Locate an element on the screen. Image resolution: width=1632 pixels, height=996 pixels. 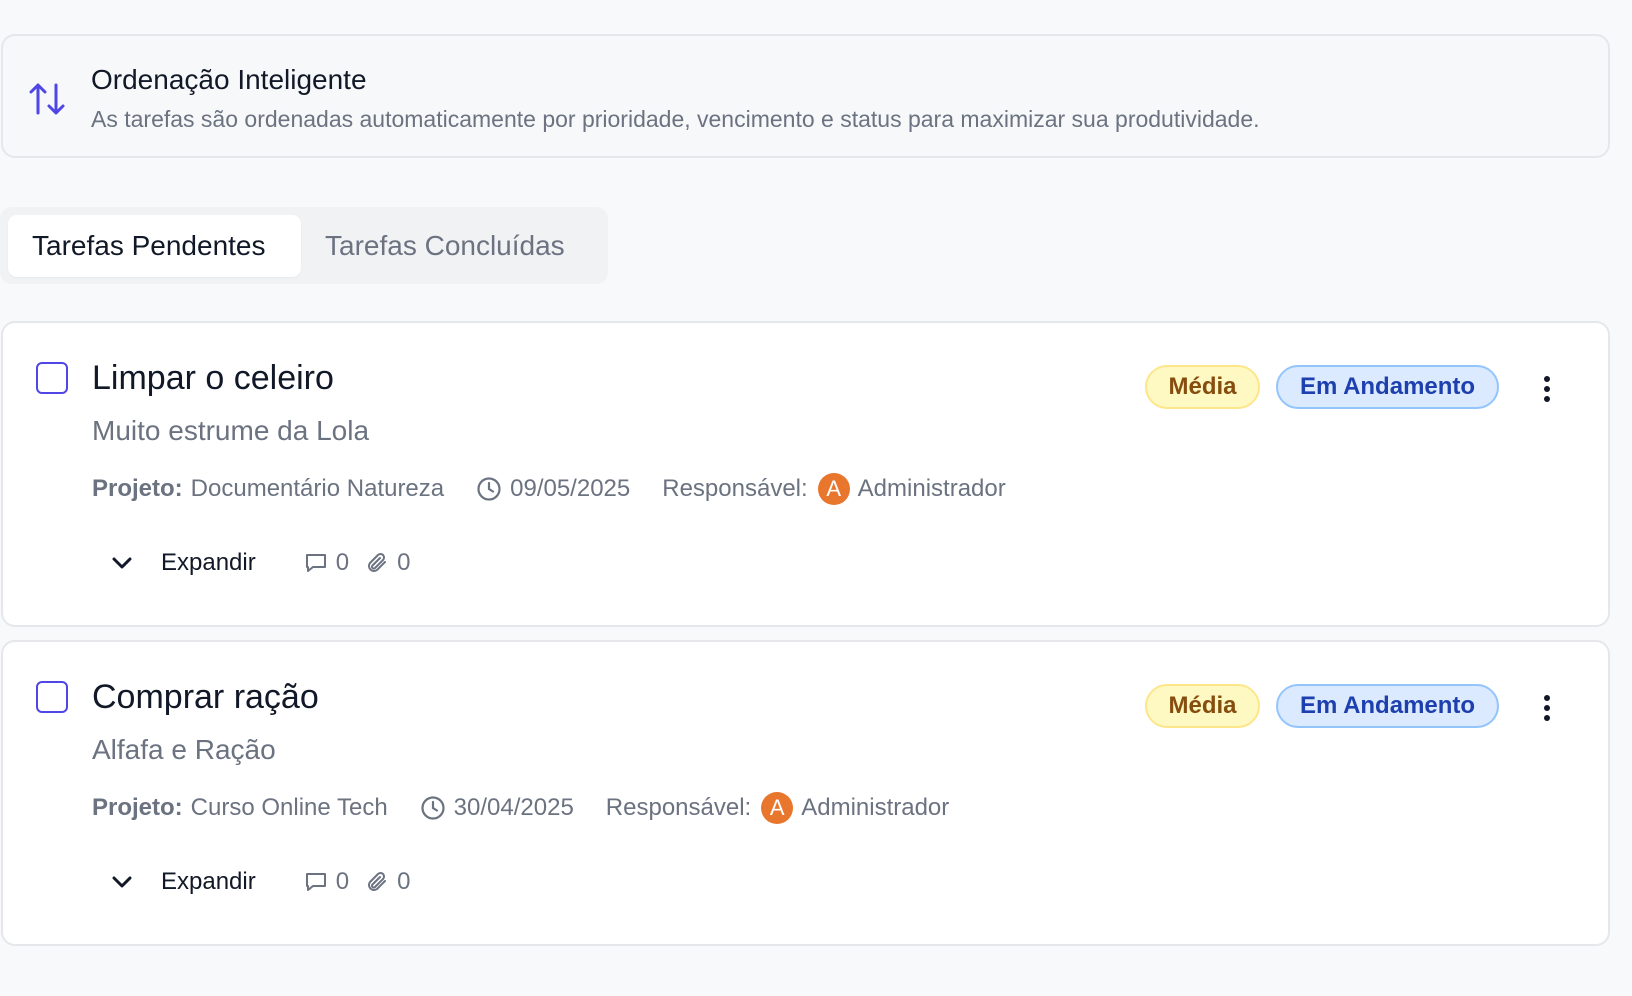
banner-title: Ordenação Inteligente is located at coordinates (229, 79).